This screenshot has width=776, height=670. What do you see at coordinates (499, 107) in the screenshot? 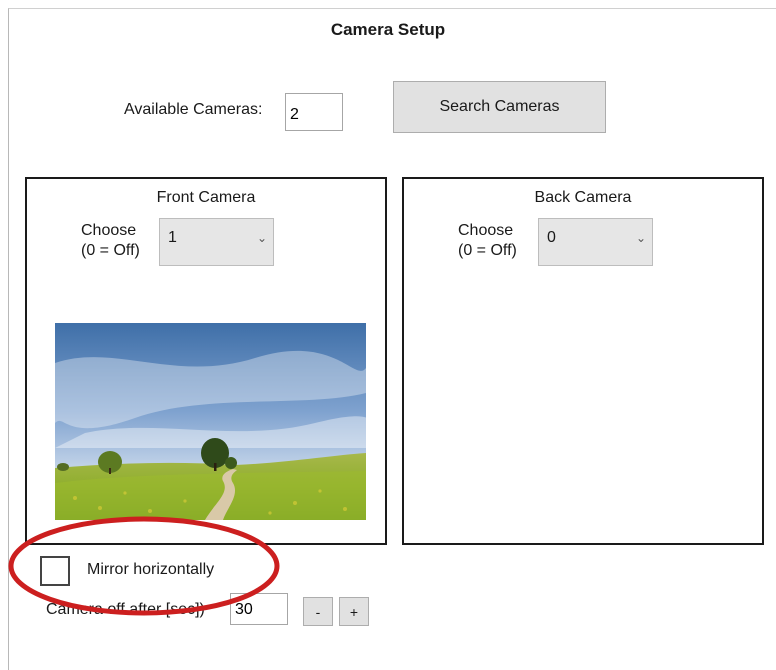
I see `search-cameras-button: Search Cameras` at bounding box center [499, 107].